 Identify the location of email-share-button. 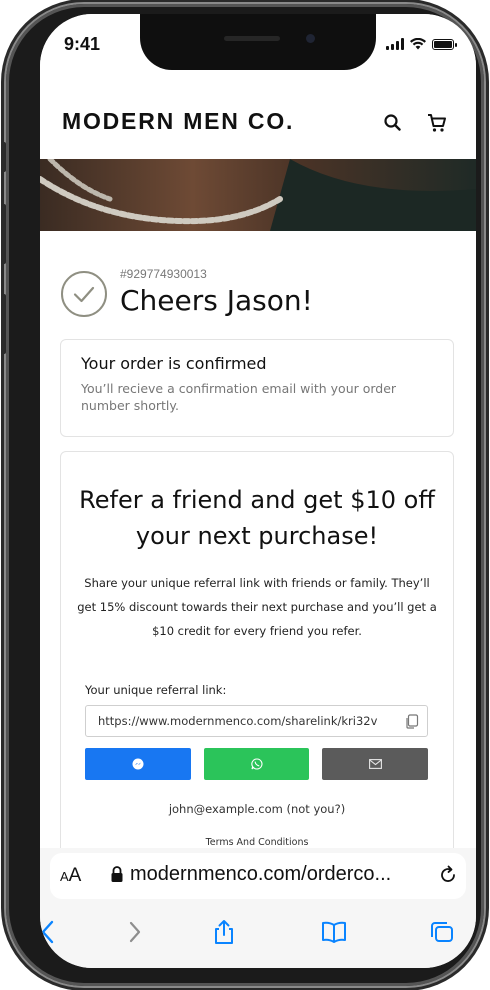
(375, 764).